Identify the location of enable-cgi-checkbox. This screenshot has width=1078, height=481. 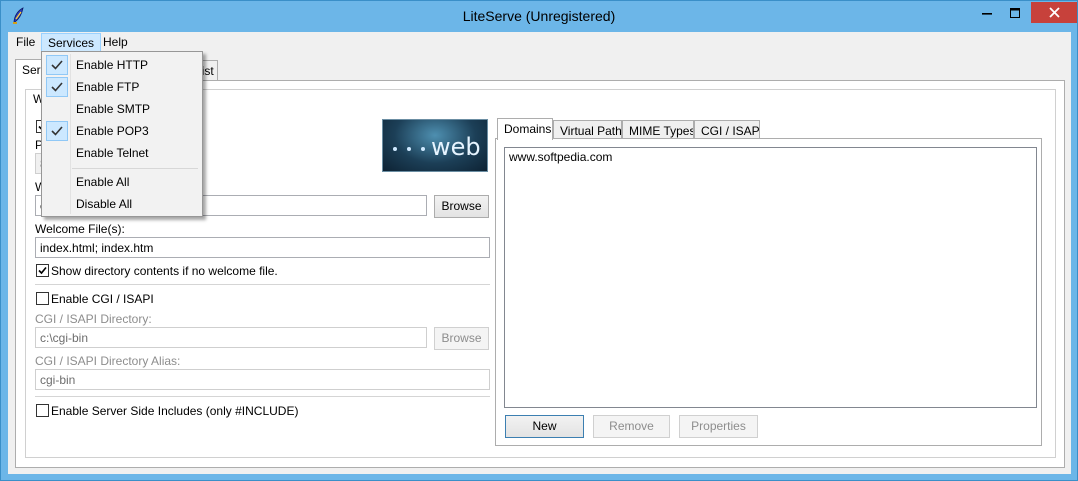
(42, 298).